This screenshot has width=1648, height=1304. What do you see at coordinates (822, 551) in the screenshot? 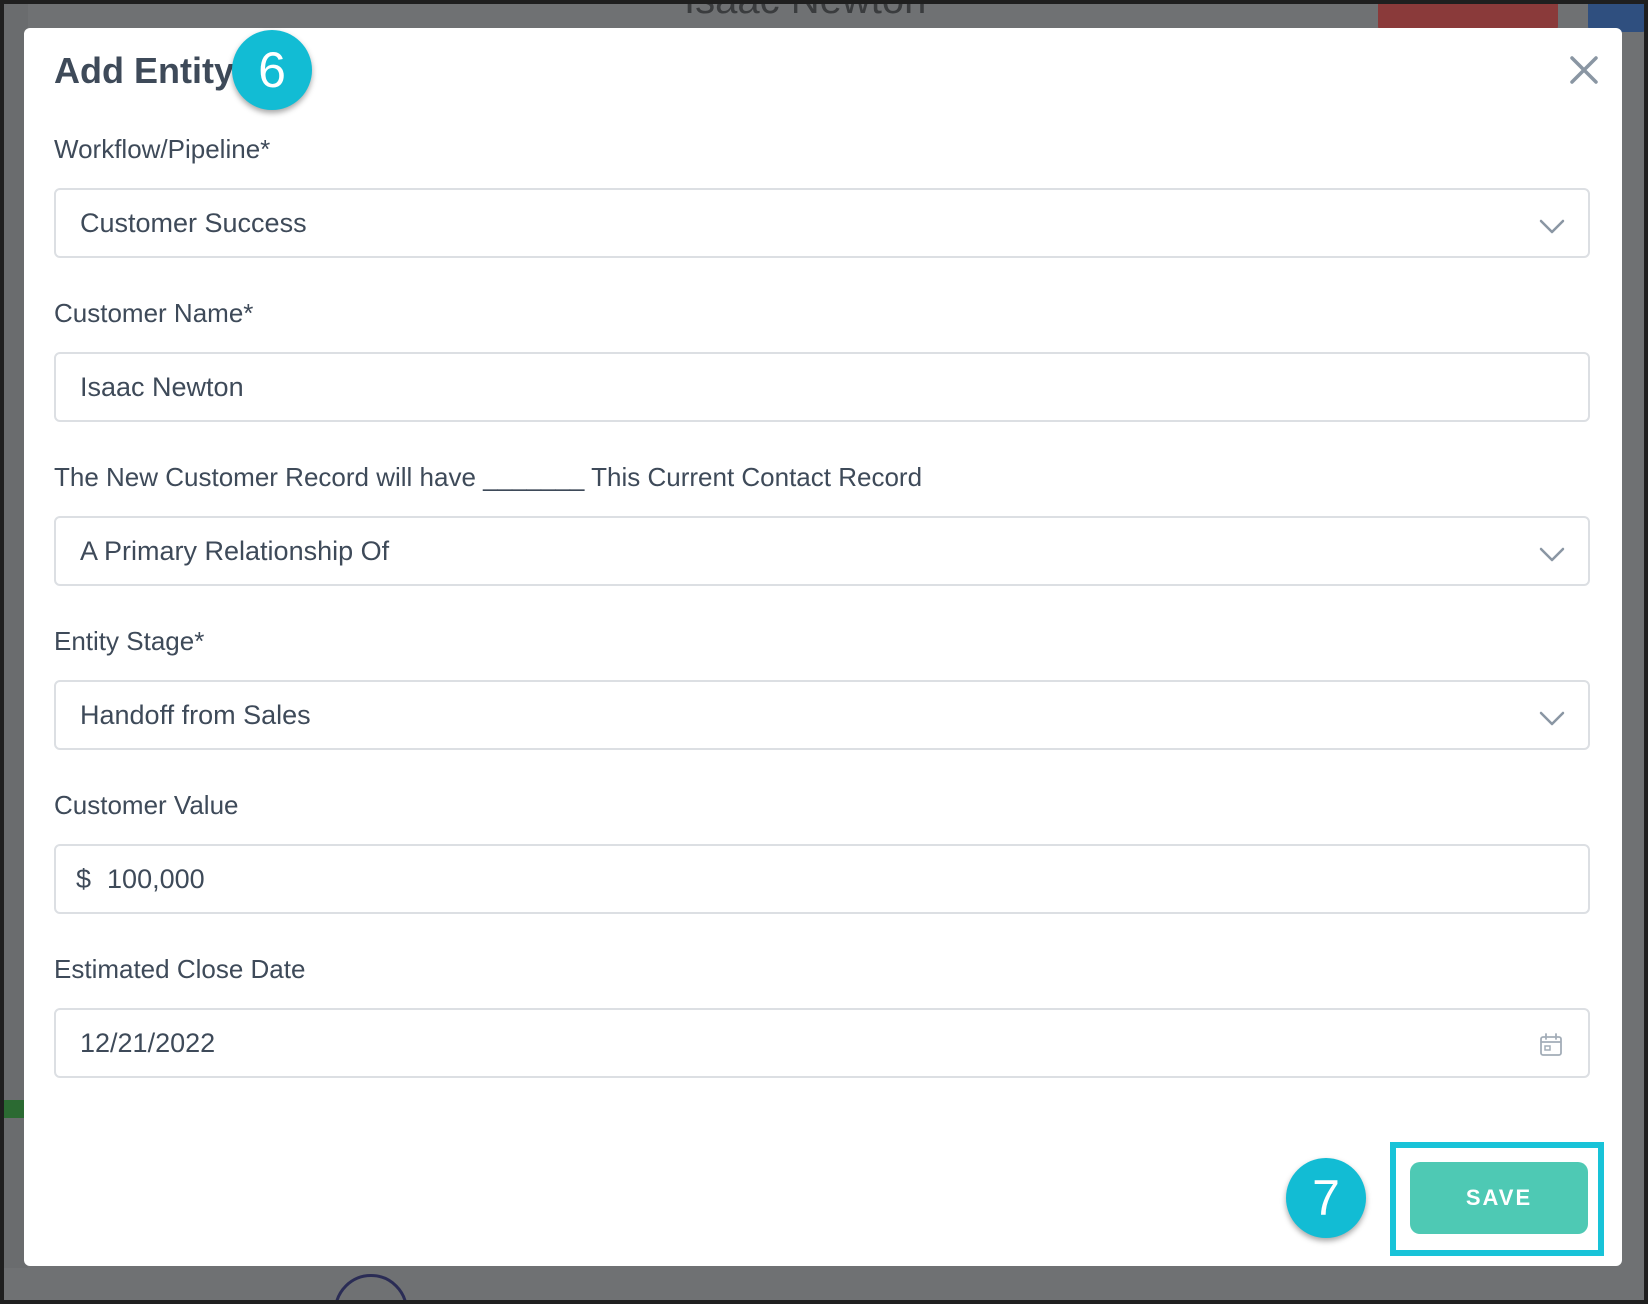
I see `relationship-select: A Primary Relationship Of` at bounding box center [822, 551].